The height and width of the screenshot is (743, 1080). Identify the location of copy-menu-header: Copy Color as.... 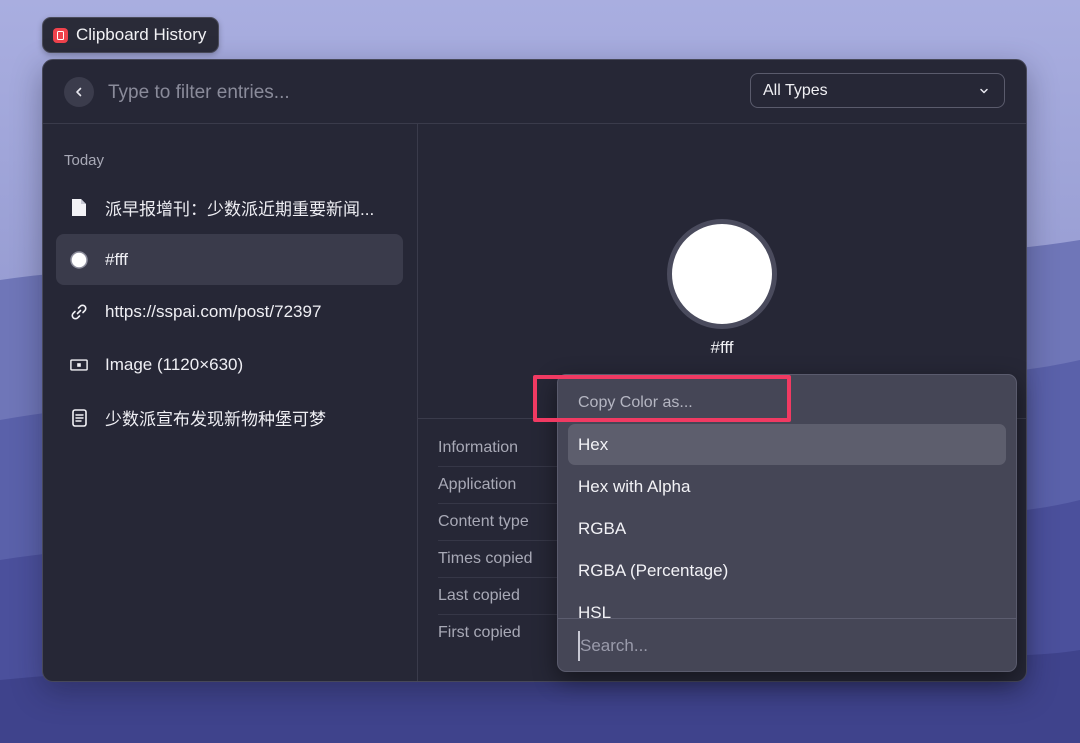
(635, 402).